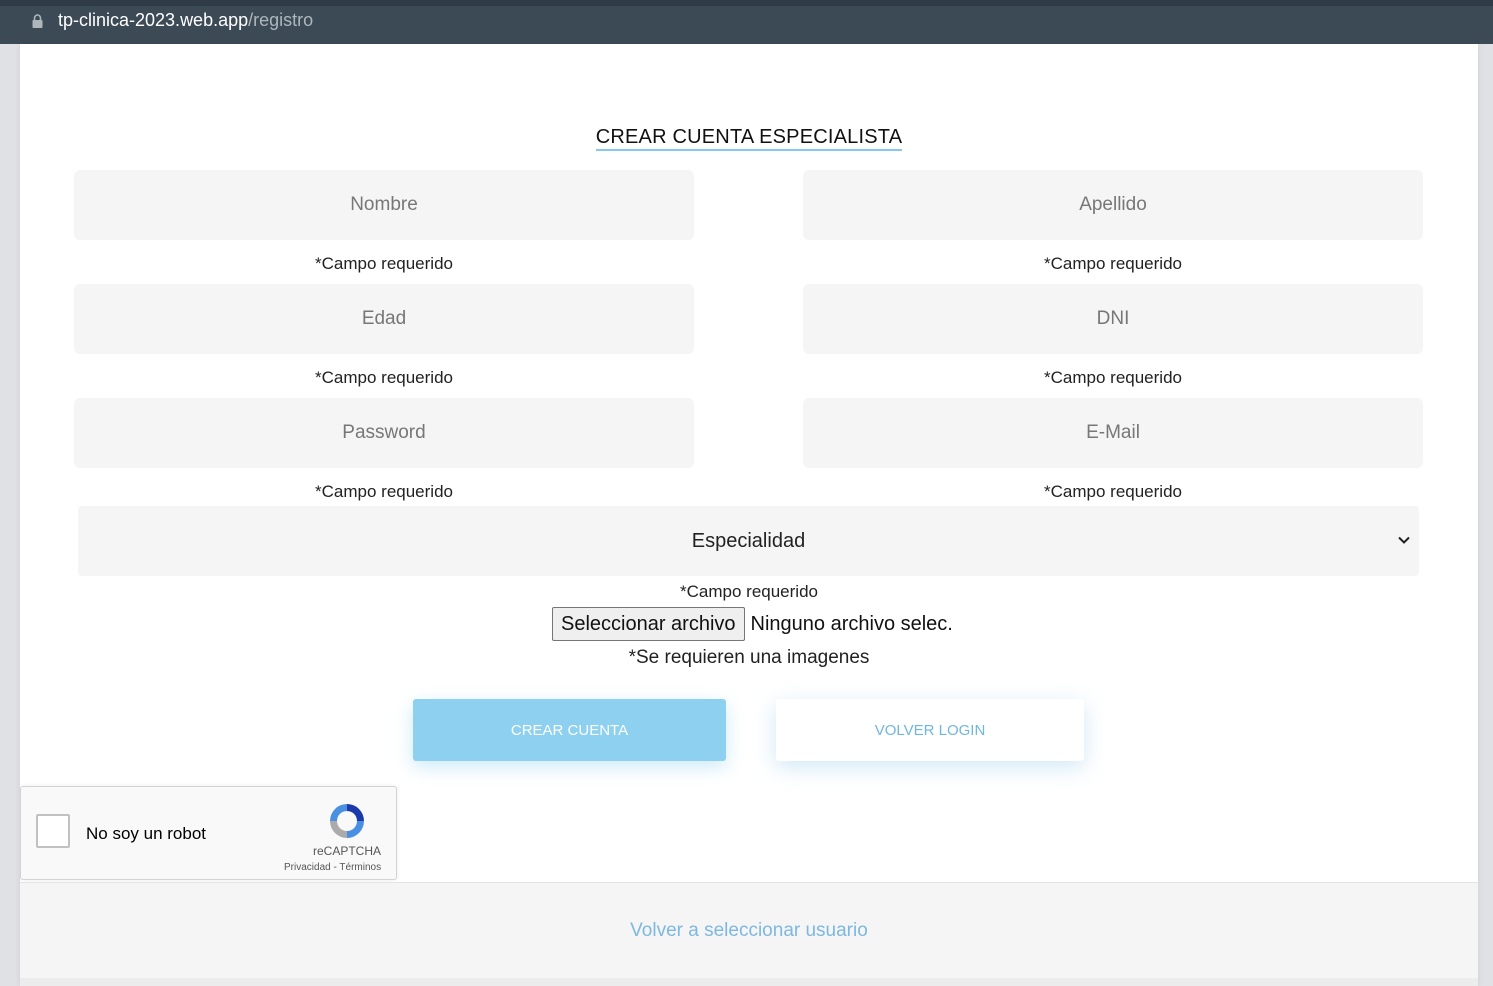 The width and height of the screenshot is (1493, 986). Describe the element at coordinates (749, 138) in the screenshot. I see `page-title: CREAR CUENTA ESPECIALISTA` at that location.